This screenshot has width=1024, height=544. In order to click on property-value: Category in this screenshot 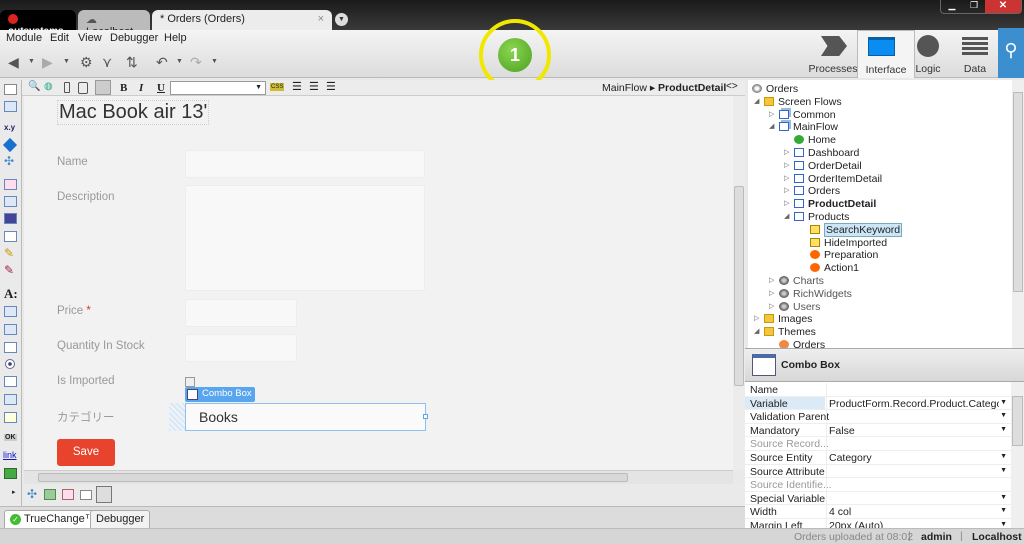, I will do `click(914, 458)`.